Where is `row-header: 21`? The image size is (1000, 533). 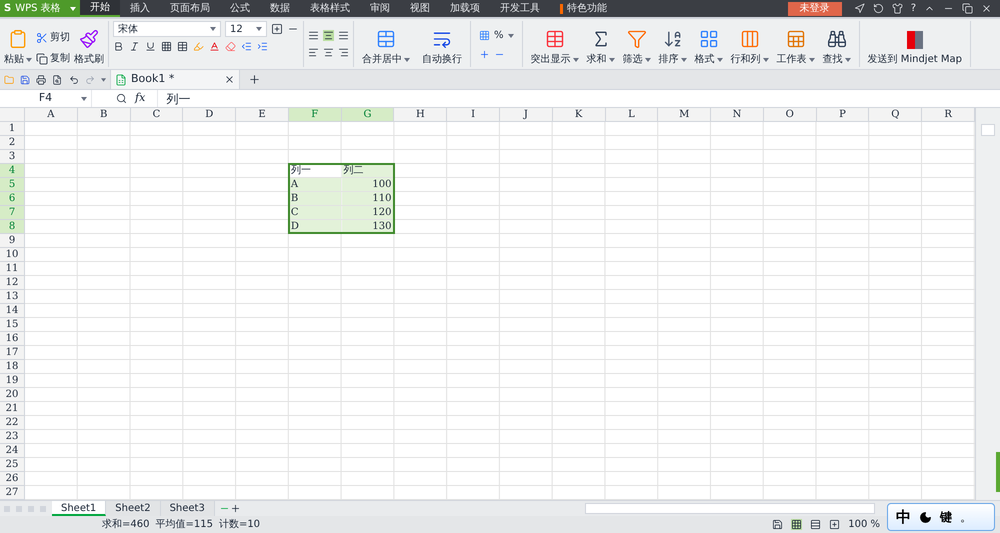
row-header: 21 is located at coordinates (12, 409).